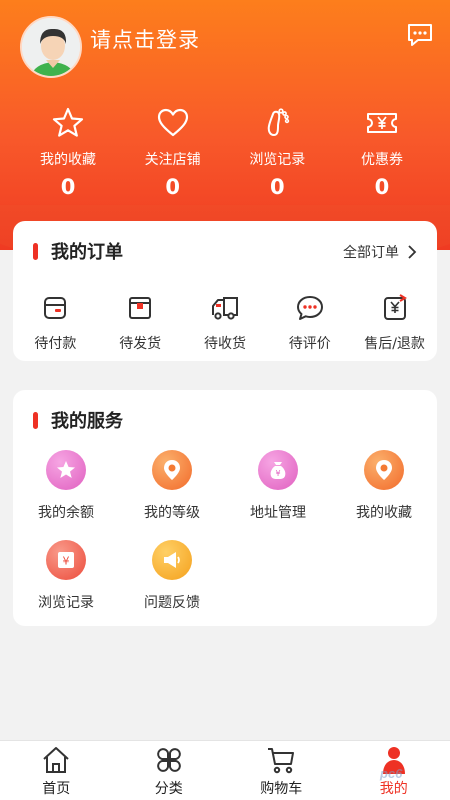  What do you see at coordinates (371, 253) in the screenshot?
I see `all-orders-label: 全部订单` at bounding box center [371, 253].